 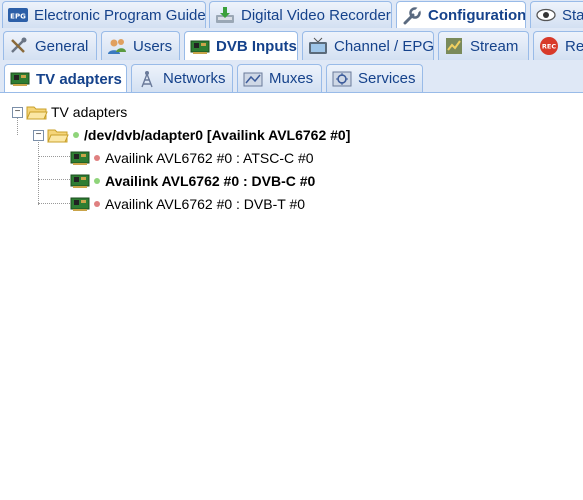 What do you see at coordinates (200, 47) in the screenshot?
I see `dvb-card-icon` at bounding box center [200, 47].